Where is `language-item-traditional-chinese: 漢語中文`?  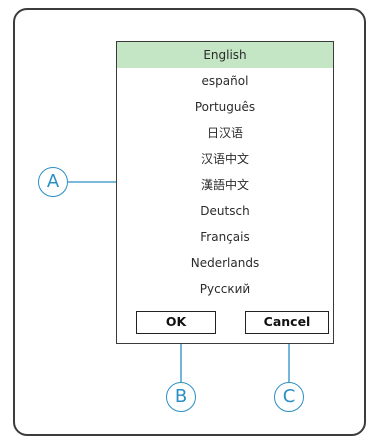 language-item-traditional-chinese: 漢語中文 is located at coordinates (225, 185).